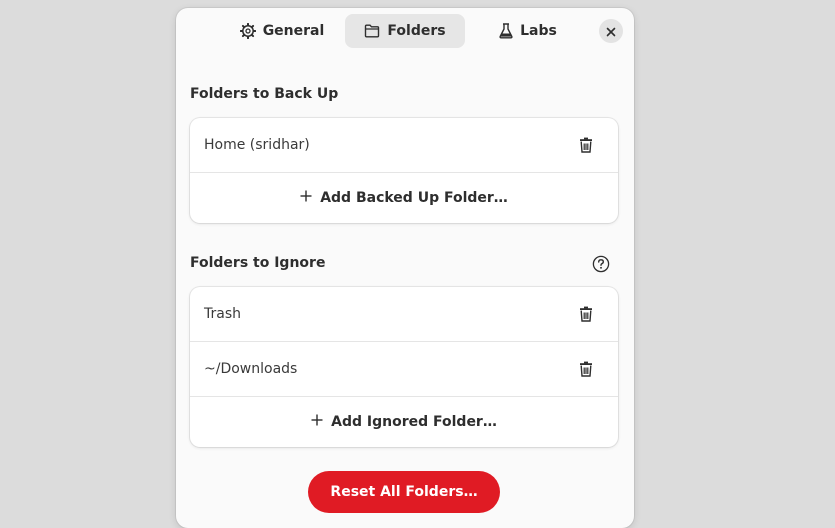 Image resolution: width=835 pixels, height=528 pixels. What do you see at coordinates (264, 94) in the screenshot?
I see `backup-section-title: Folders to Back Up` at bounding box center [264, 94].